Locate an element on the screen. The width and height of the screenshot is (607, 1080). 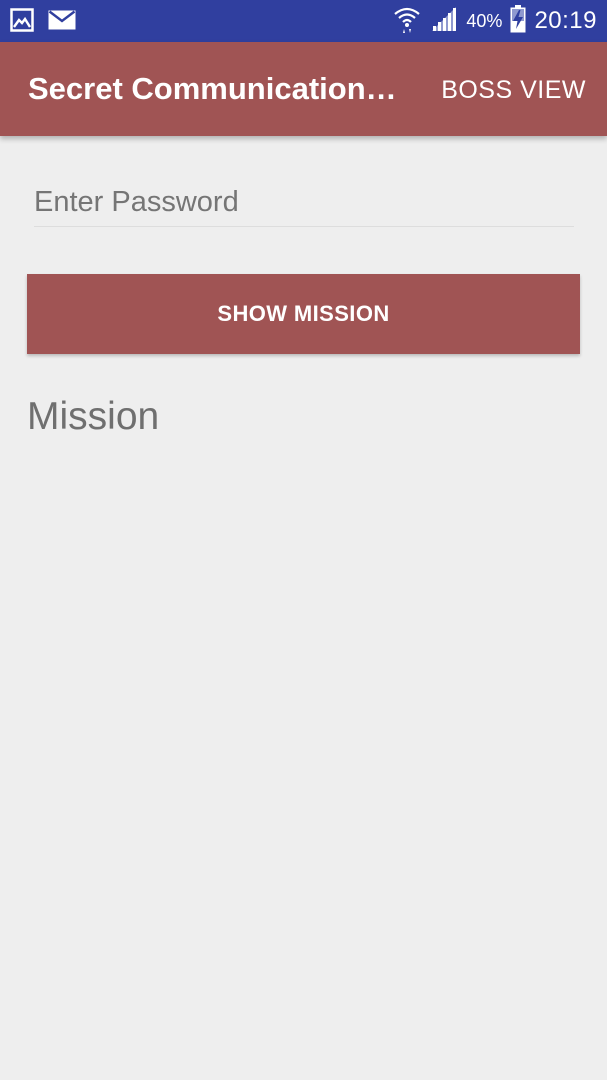
wifi-icon is located at coordinates (407, 21).